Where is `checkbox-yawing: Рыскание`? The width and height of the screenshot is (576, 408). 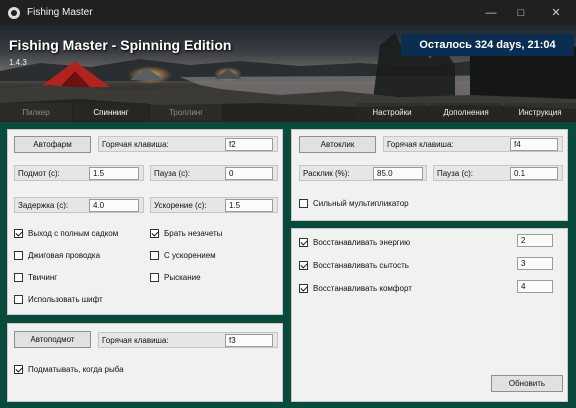
checkbox-yawing: Рыскание is located at coordinates (175, 277).